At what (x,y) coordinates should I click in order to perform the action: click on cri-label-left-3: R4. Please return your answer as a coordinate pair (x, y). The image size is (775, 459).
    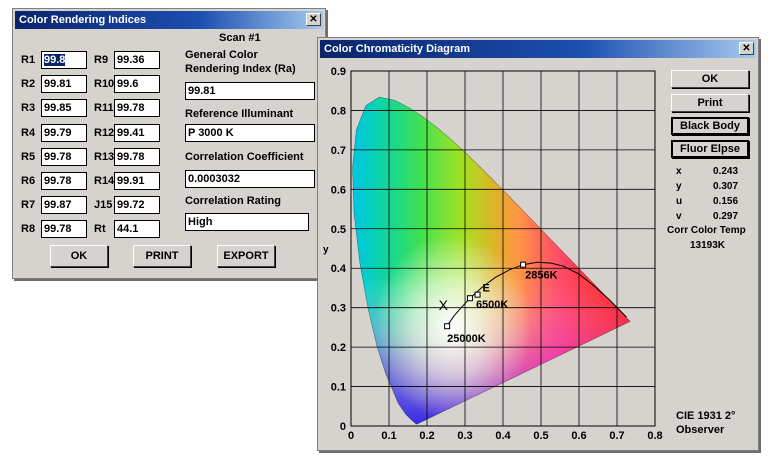
    Looking at the image, I should click on (28, 132).